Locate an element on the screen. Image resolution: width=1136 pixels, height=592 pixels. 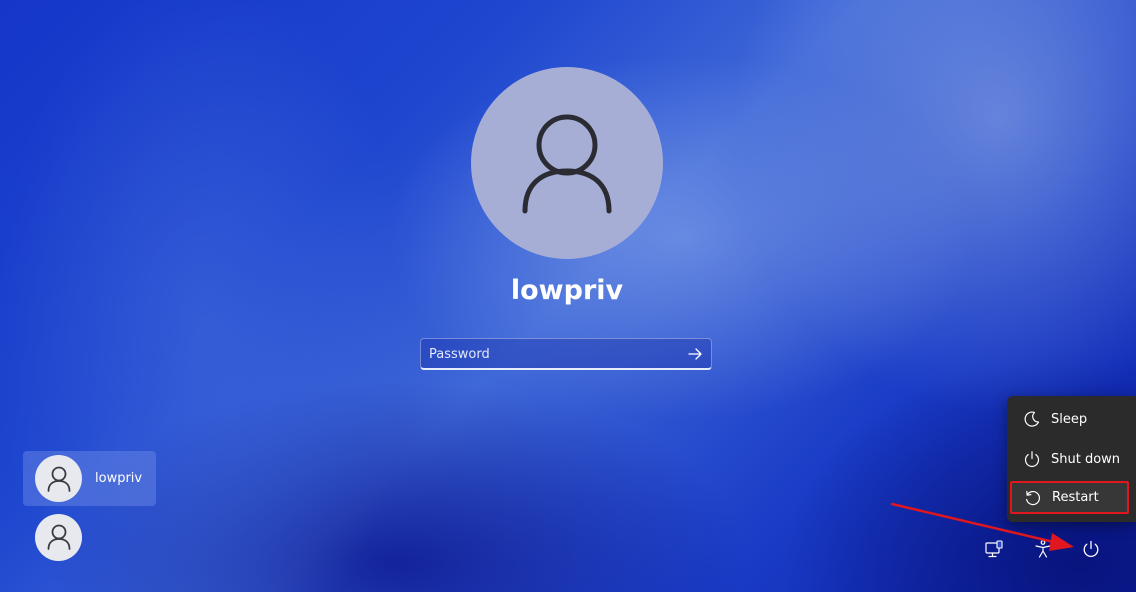
arrow-right-icon is located at coordinates (695, 354).